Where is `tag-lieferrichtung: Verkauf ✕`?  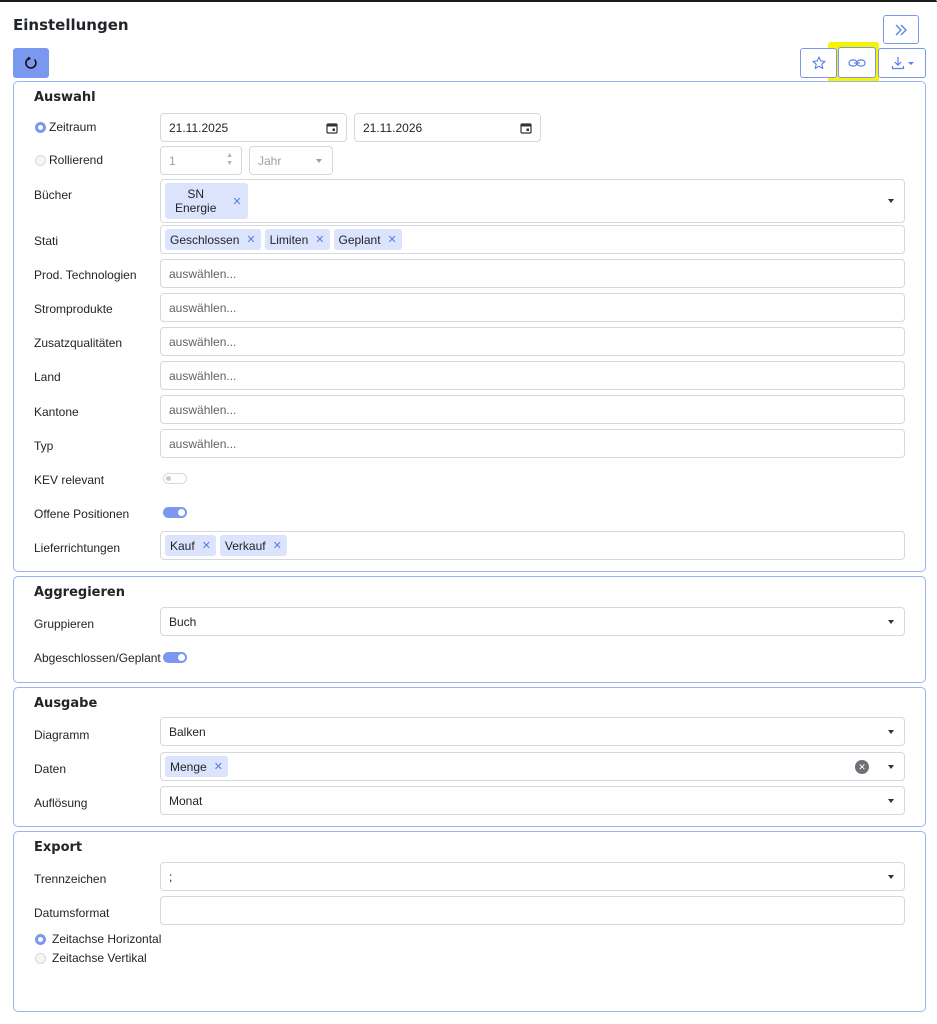
tag-lieferrichtung: Verkauf ✕ is located at coordinates (253, 545).